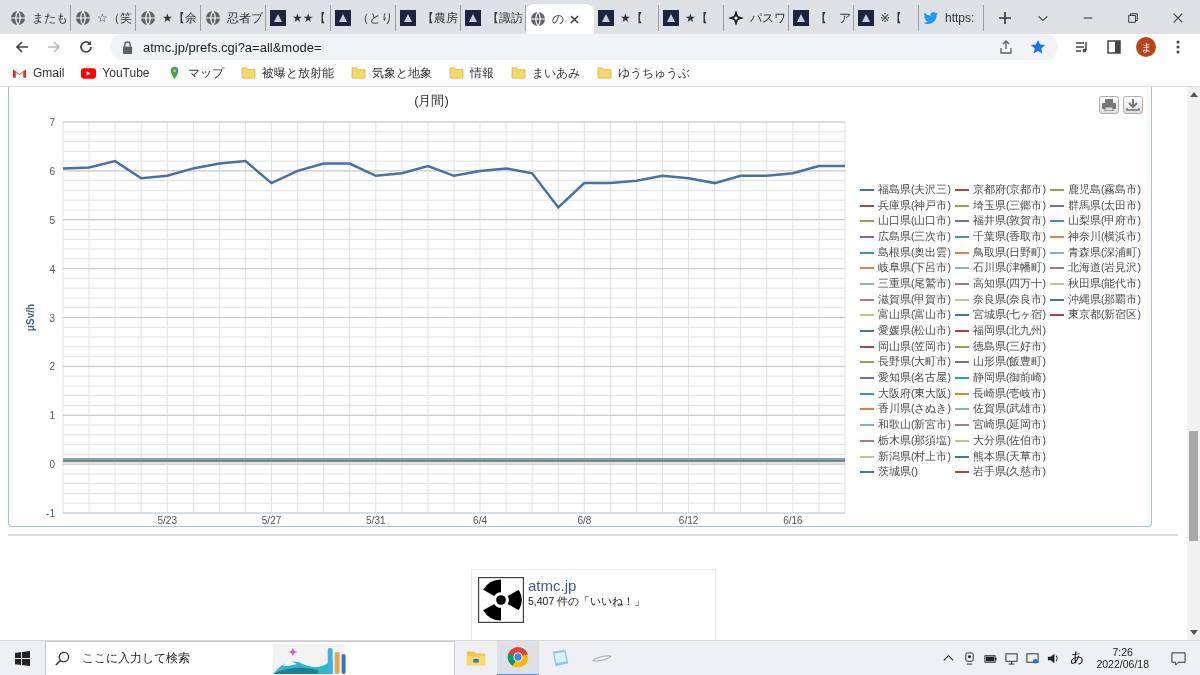 The height and width of the screenshot is (675, 1200). I want to click on legend-label: 兵庫県(神戸市), so click(914, 205).